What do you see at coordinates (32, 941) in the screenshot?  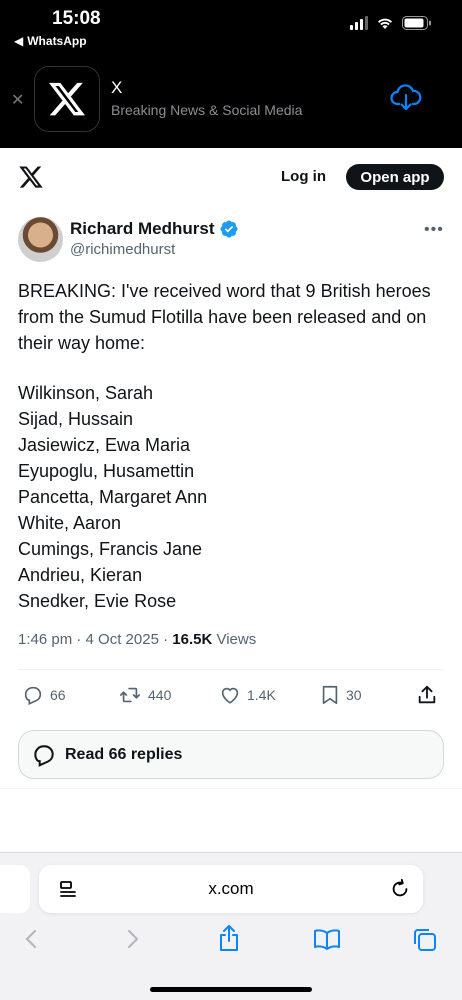 I see `back-chevron-icon` at bounding box center [32, 941].